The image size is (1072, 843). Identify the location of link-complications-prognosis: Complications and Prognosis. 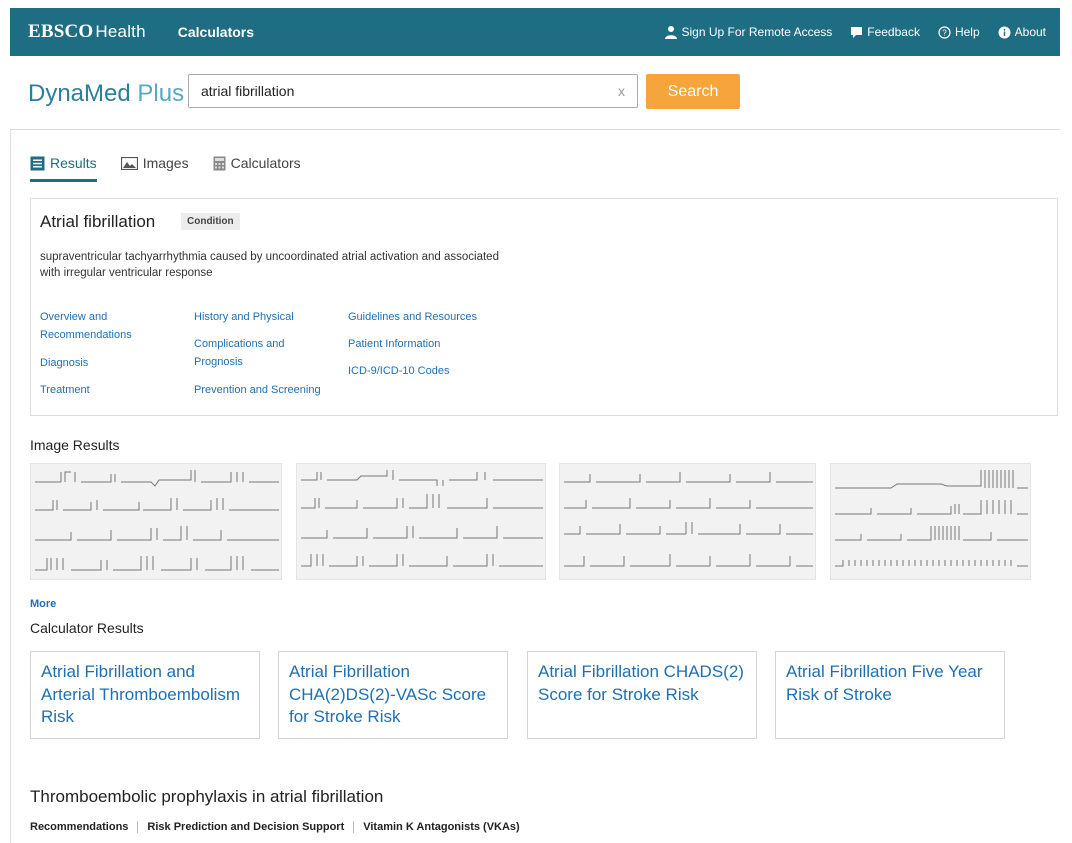
(249, 353).